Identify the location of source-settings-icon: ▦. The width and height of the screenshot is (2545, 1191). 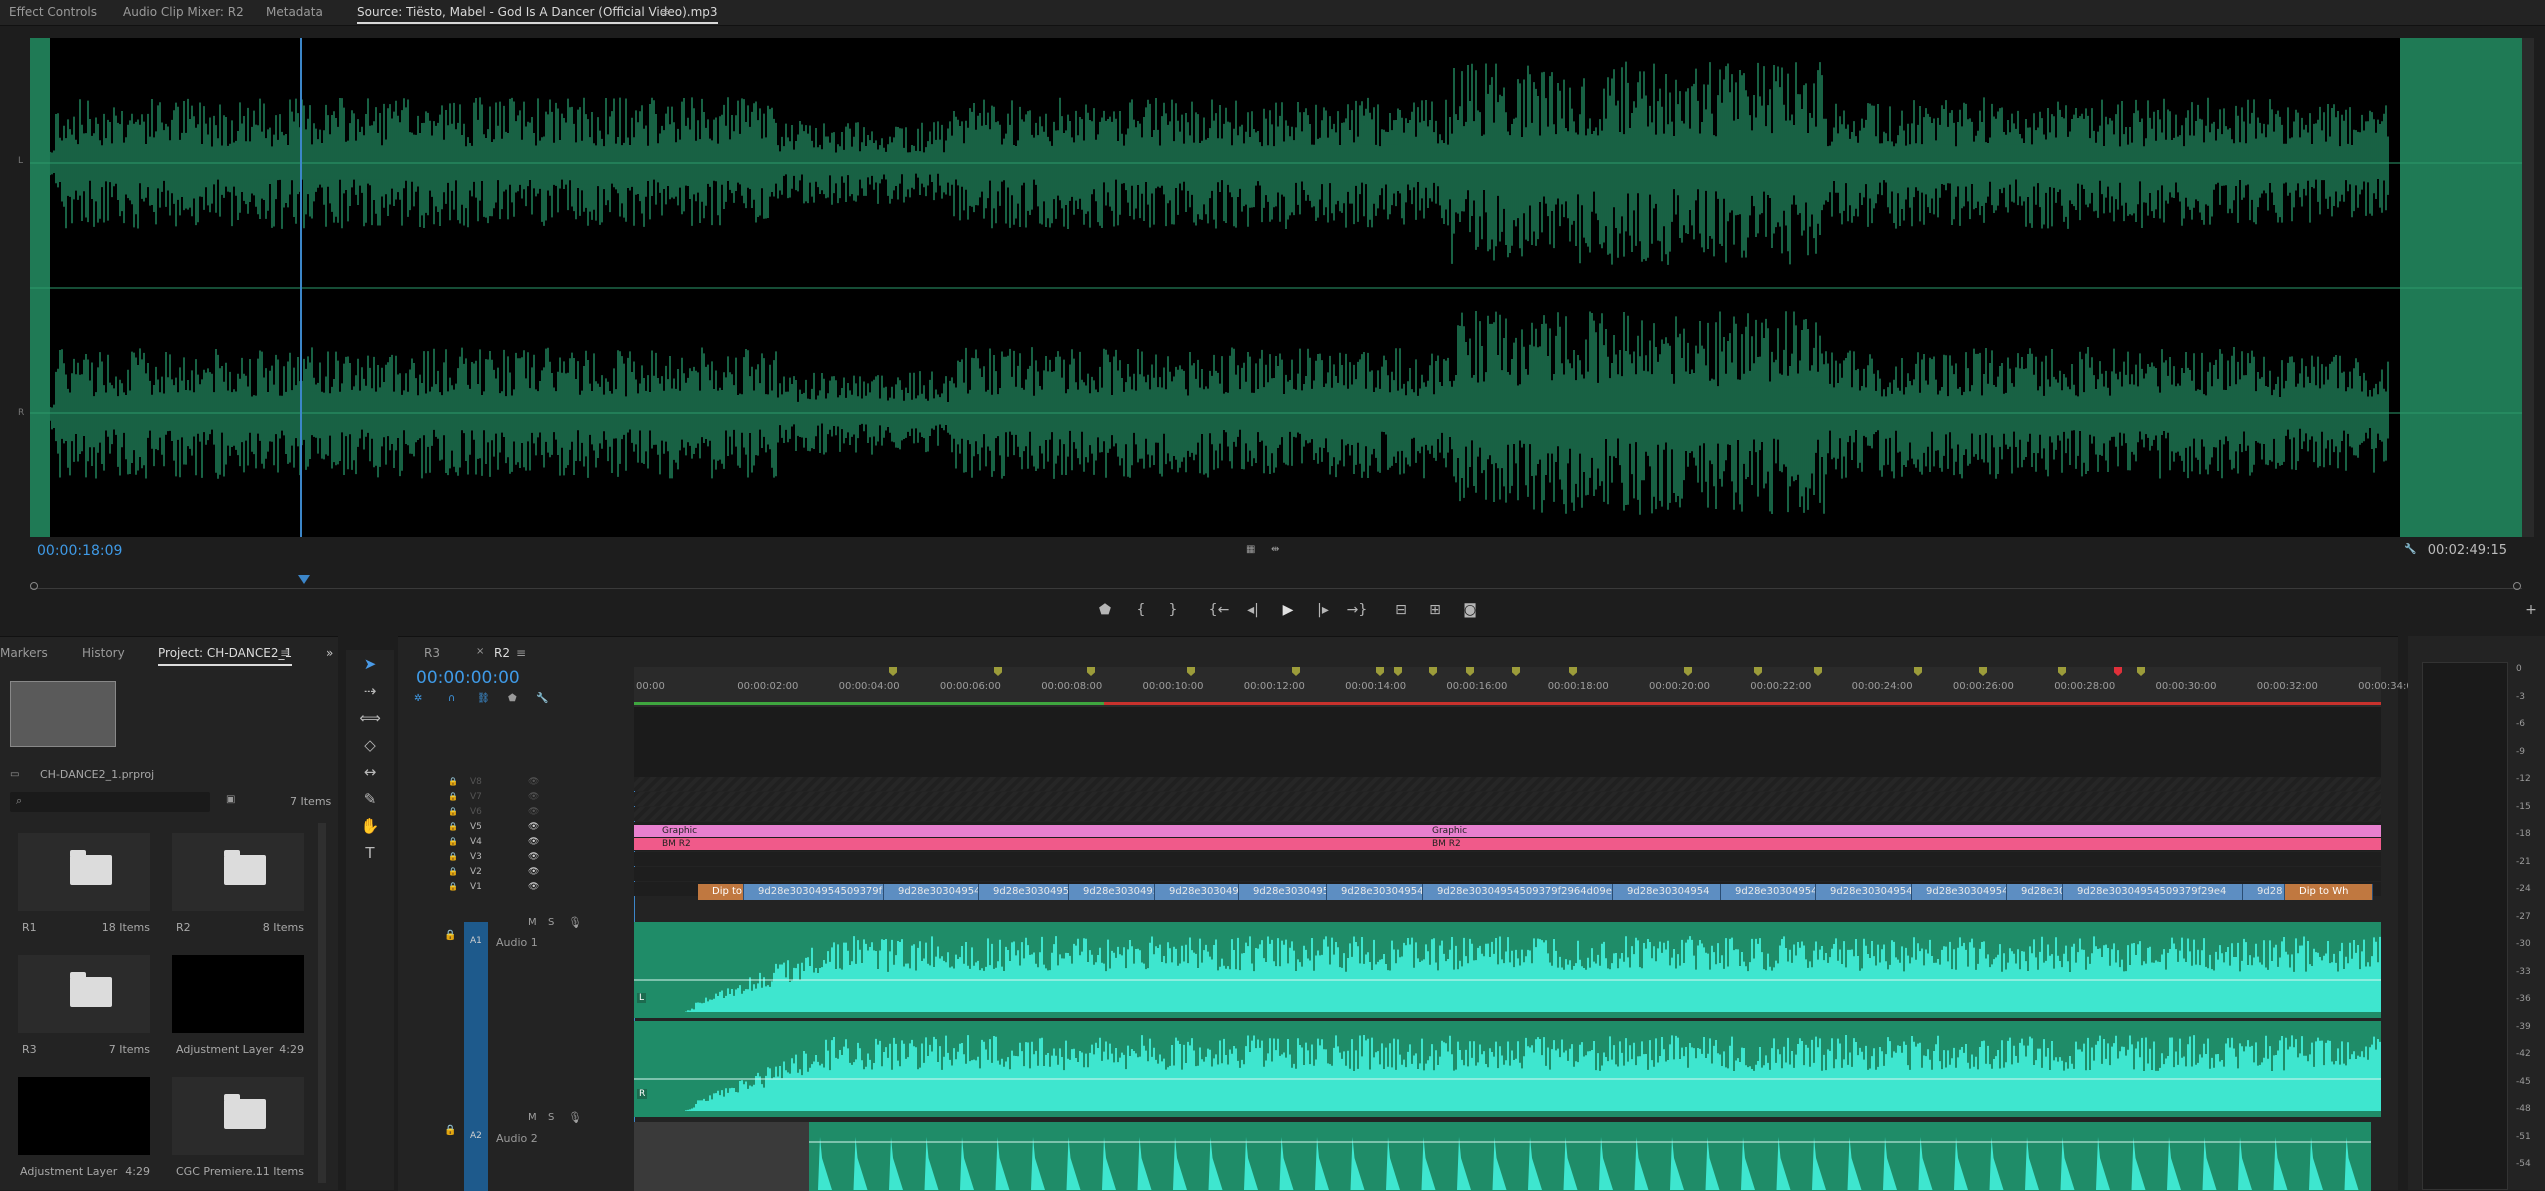
(1250, 549).